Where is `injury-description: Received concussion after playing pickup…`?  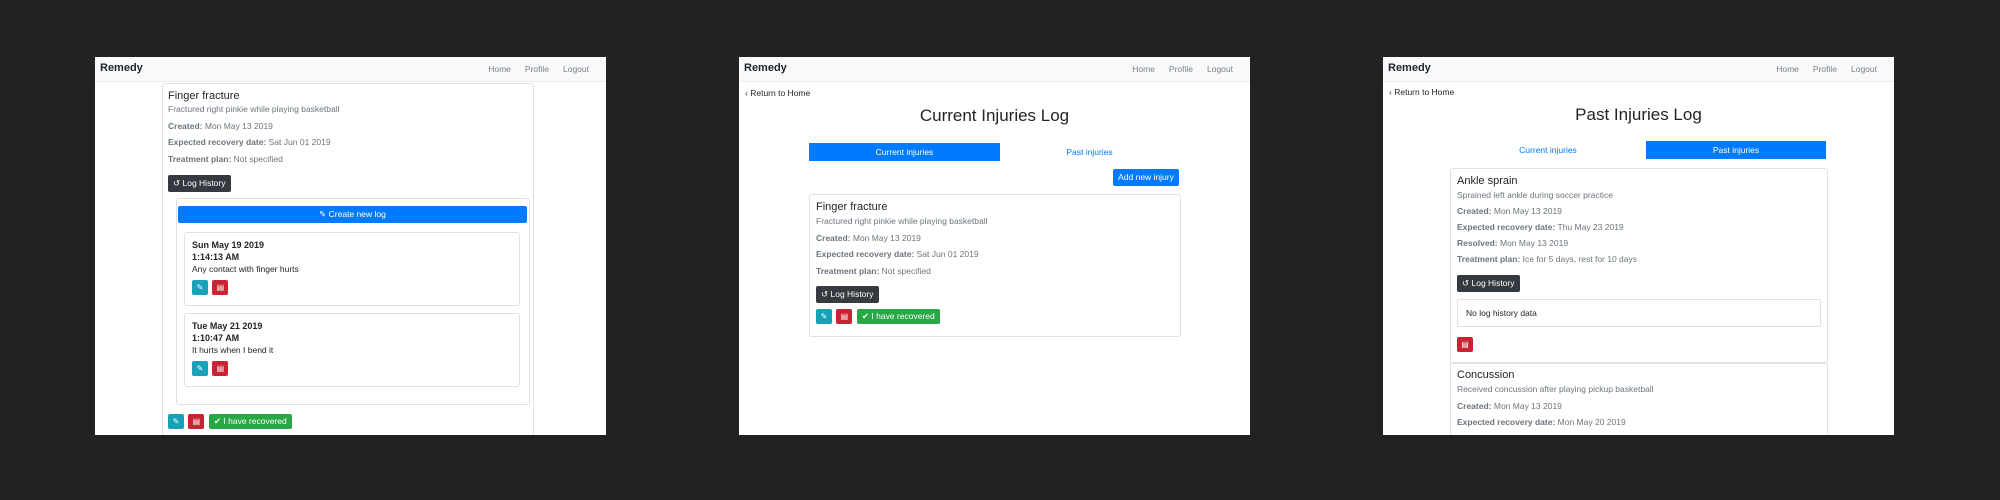 injury-description: Received concussion after playing pickup… is located at coordinates (1555, 389).